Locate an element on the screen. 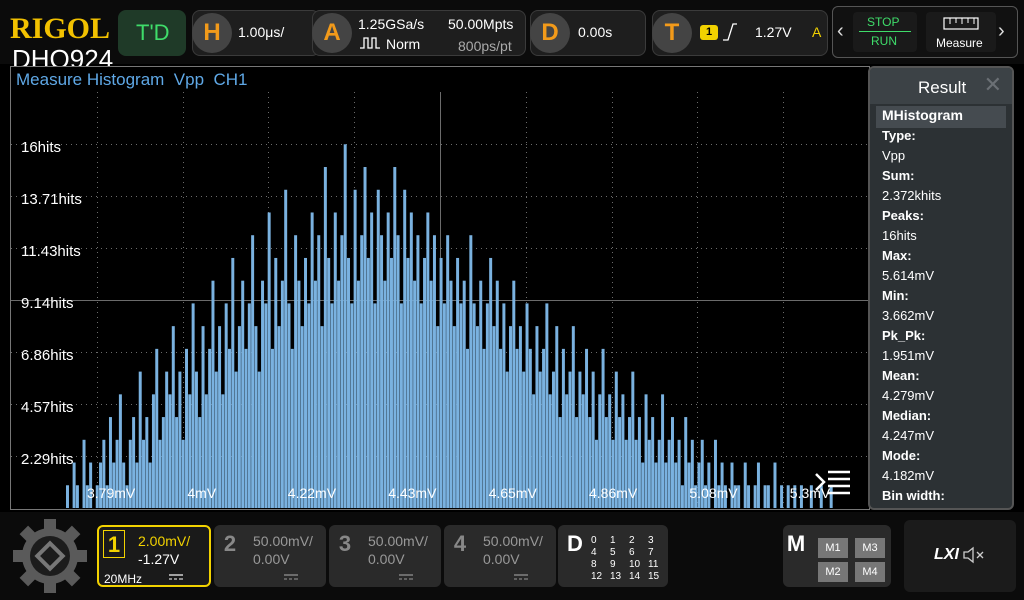  x-tick-label: 4.65mV is located at coordinates (513, 493).